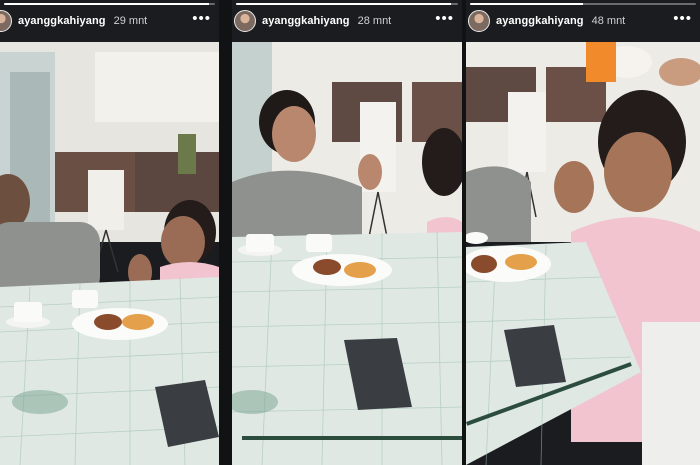  What do you see at coordinates (608, 21) in the screenshot?
I see `story-time: 48 mnt` at bounding box center [608, 21].